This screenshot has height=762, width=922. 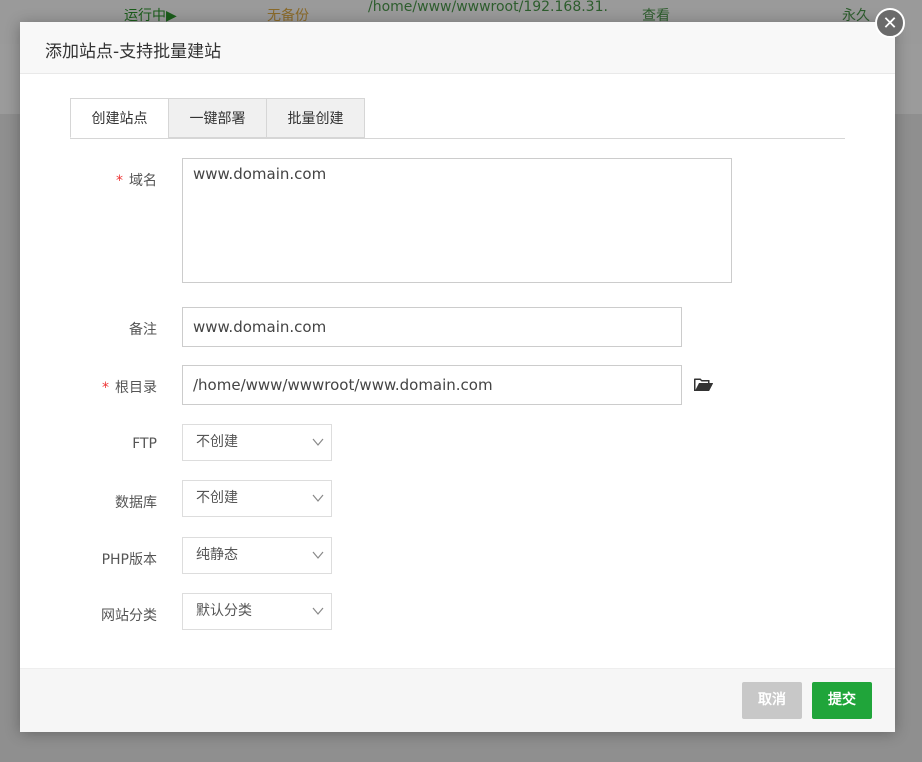 I want to click on tab-bar: 创建站点 一键部署 批量创建, so click(x=457, y=118).